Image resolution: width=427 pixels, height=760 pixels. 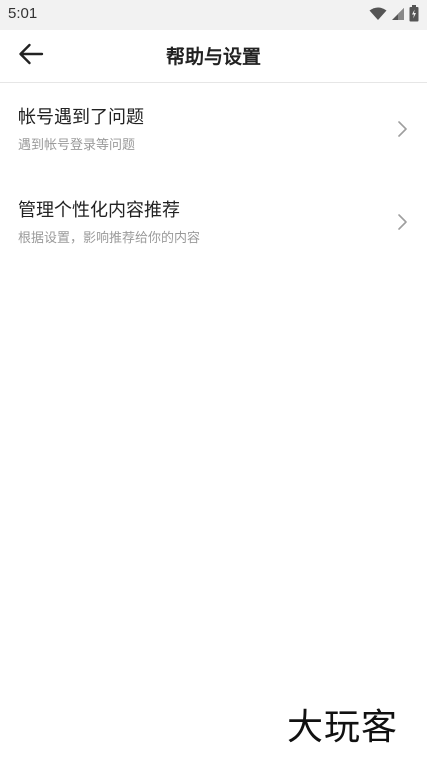 What do you see at coordinates (343, 727) in the screenshot?
I see `watermark-text: 大玩客` at bounding box center [343, 727].